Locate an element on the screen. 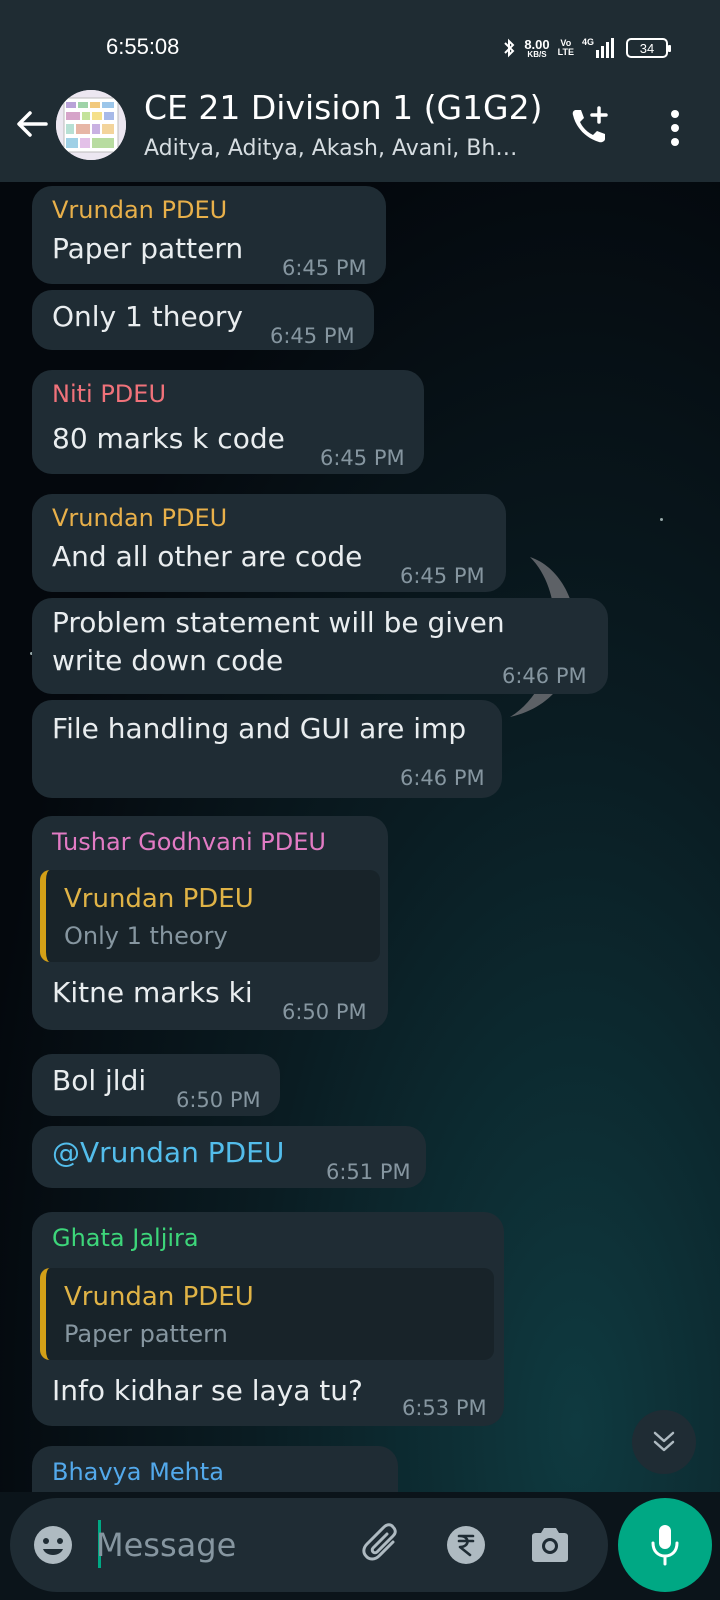 Image resolution: width=720 pixels, height=1600 pixels. message-sender: Niti PDEU is located at coordinates (109, 394).